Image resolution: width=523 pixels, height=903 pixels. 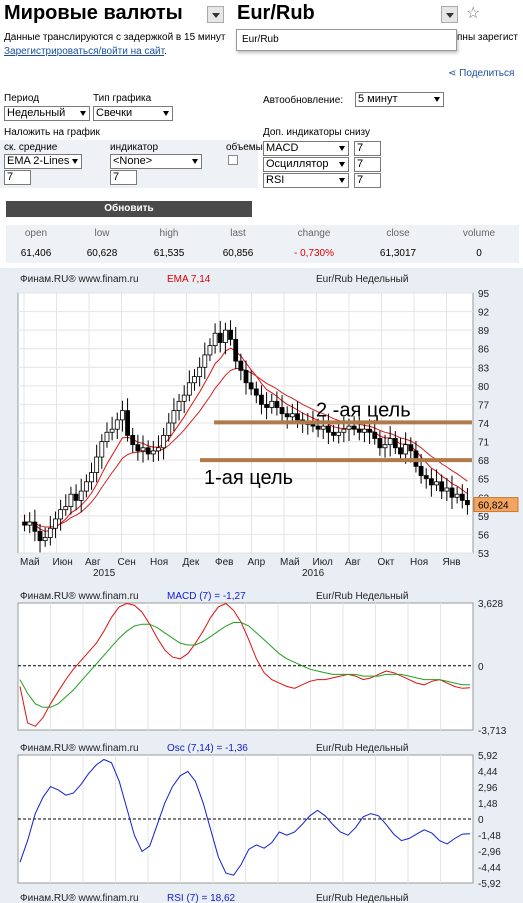 What do you see at coordinates (201, 898) in the screenshot?
I see `rsi-chart-indicator: RSI (7) = 18,62` at bounding box center [201, 898].